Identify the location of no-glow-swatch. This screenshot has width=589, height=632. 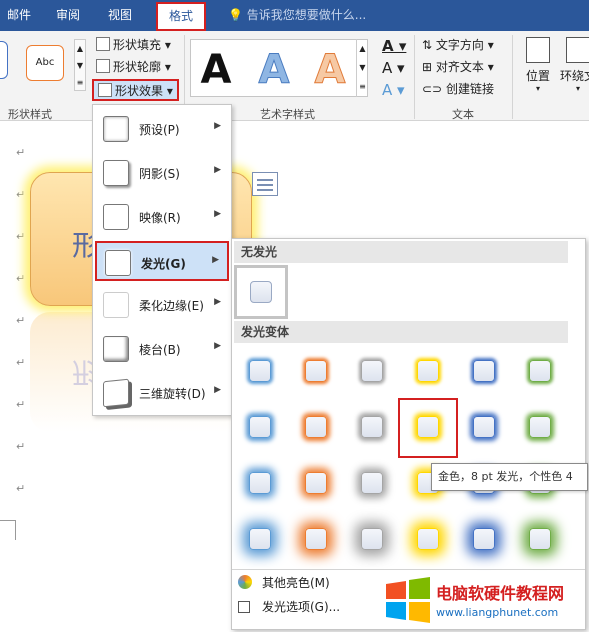
(261, 292).